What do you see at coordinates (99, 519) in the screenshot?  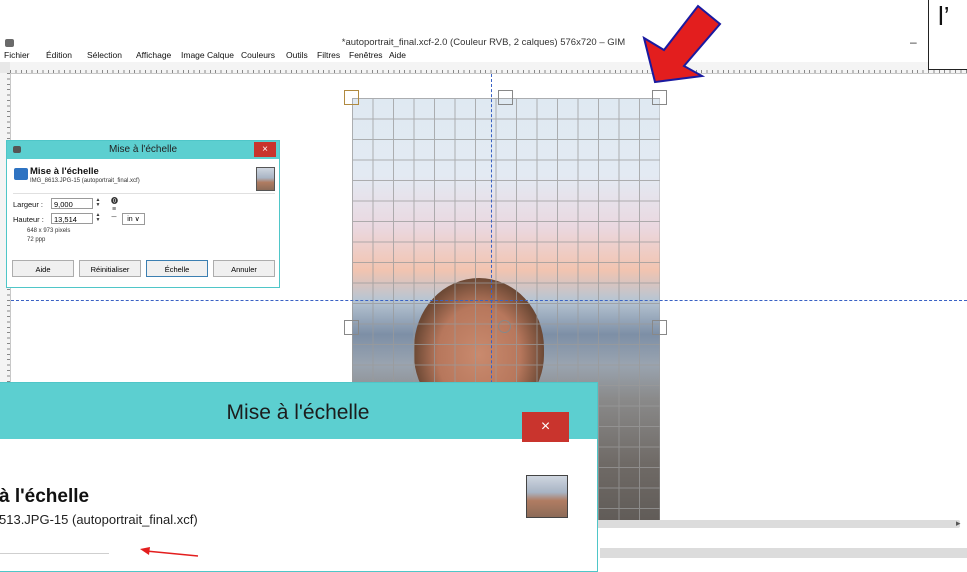 I see `zoomed-dialog-subheading: 513.JPG-15 (autoportrait_final.xcf)` at bounding box center [99, 519].